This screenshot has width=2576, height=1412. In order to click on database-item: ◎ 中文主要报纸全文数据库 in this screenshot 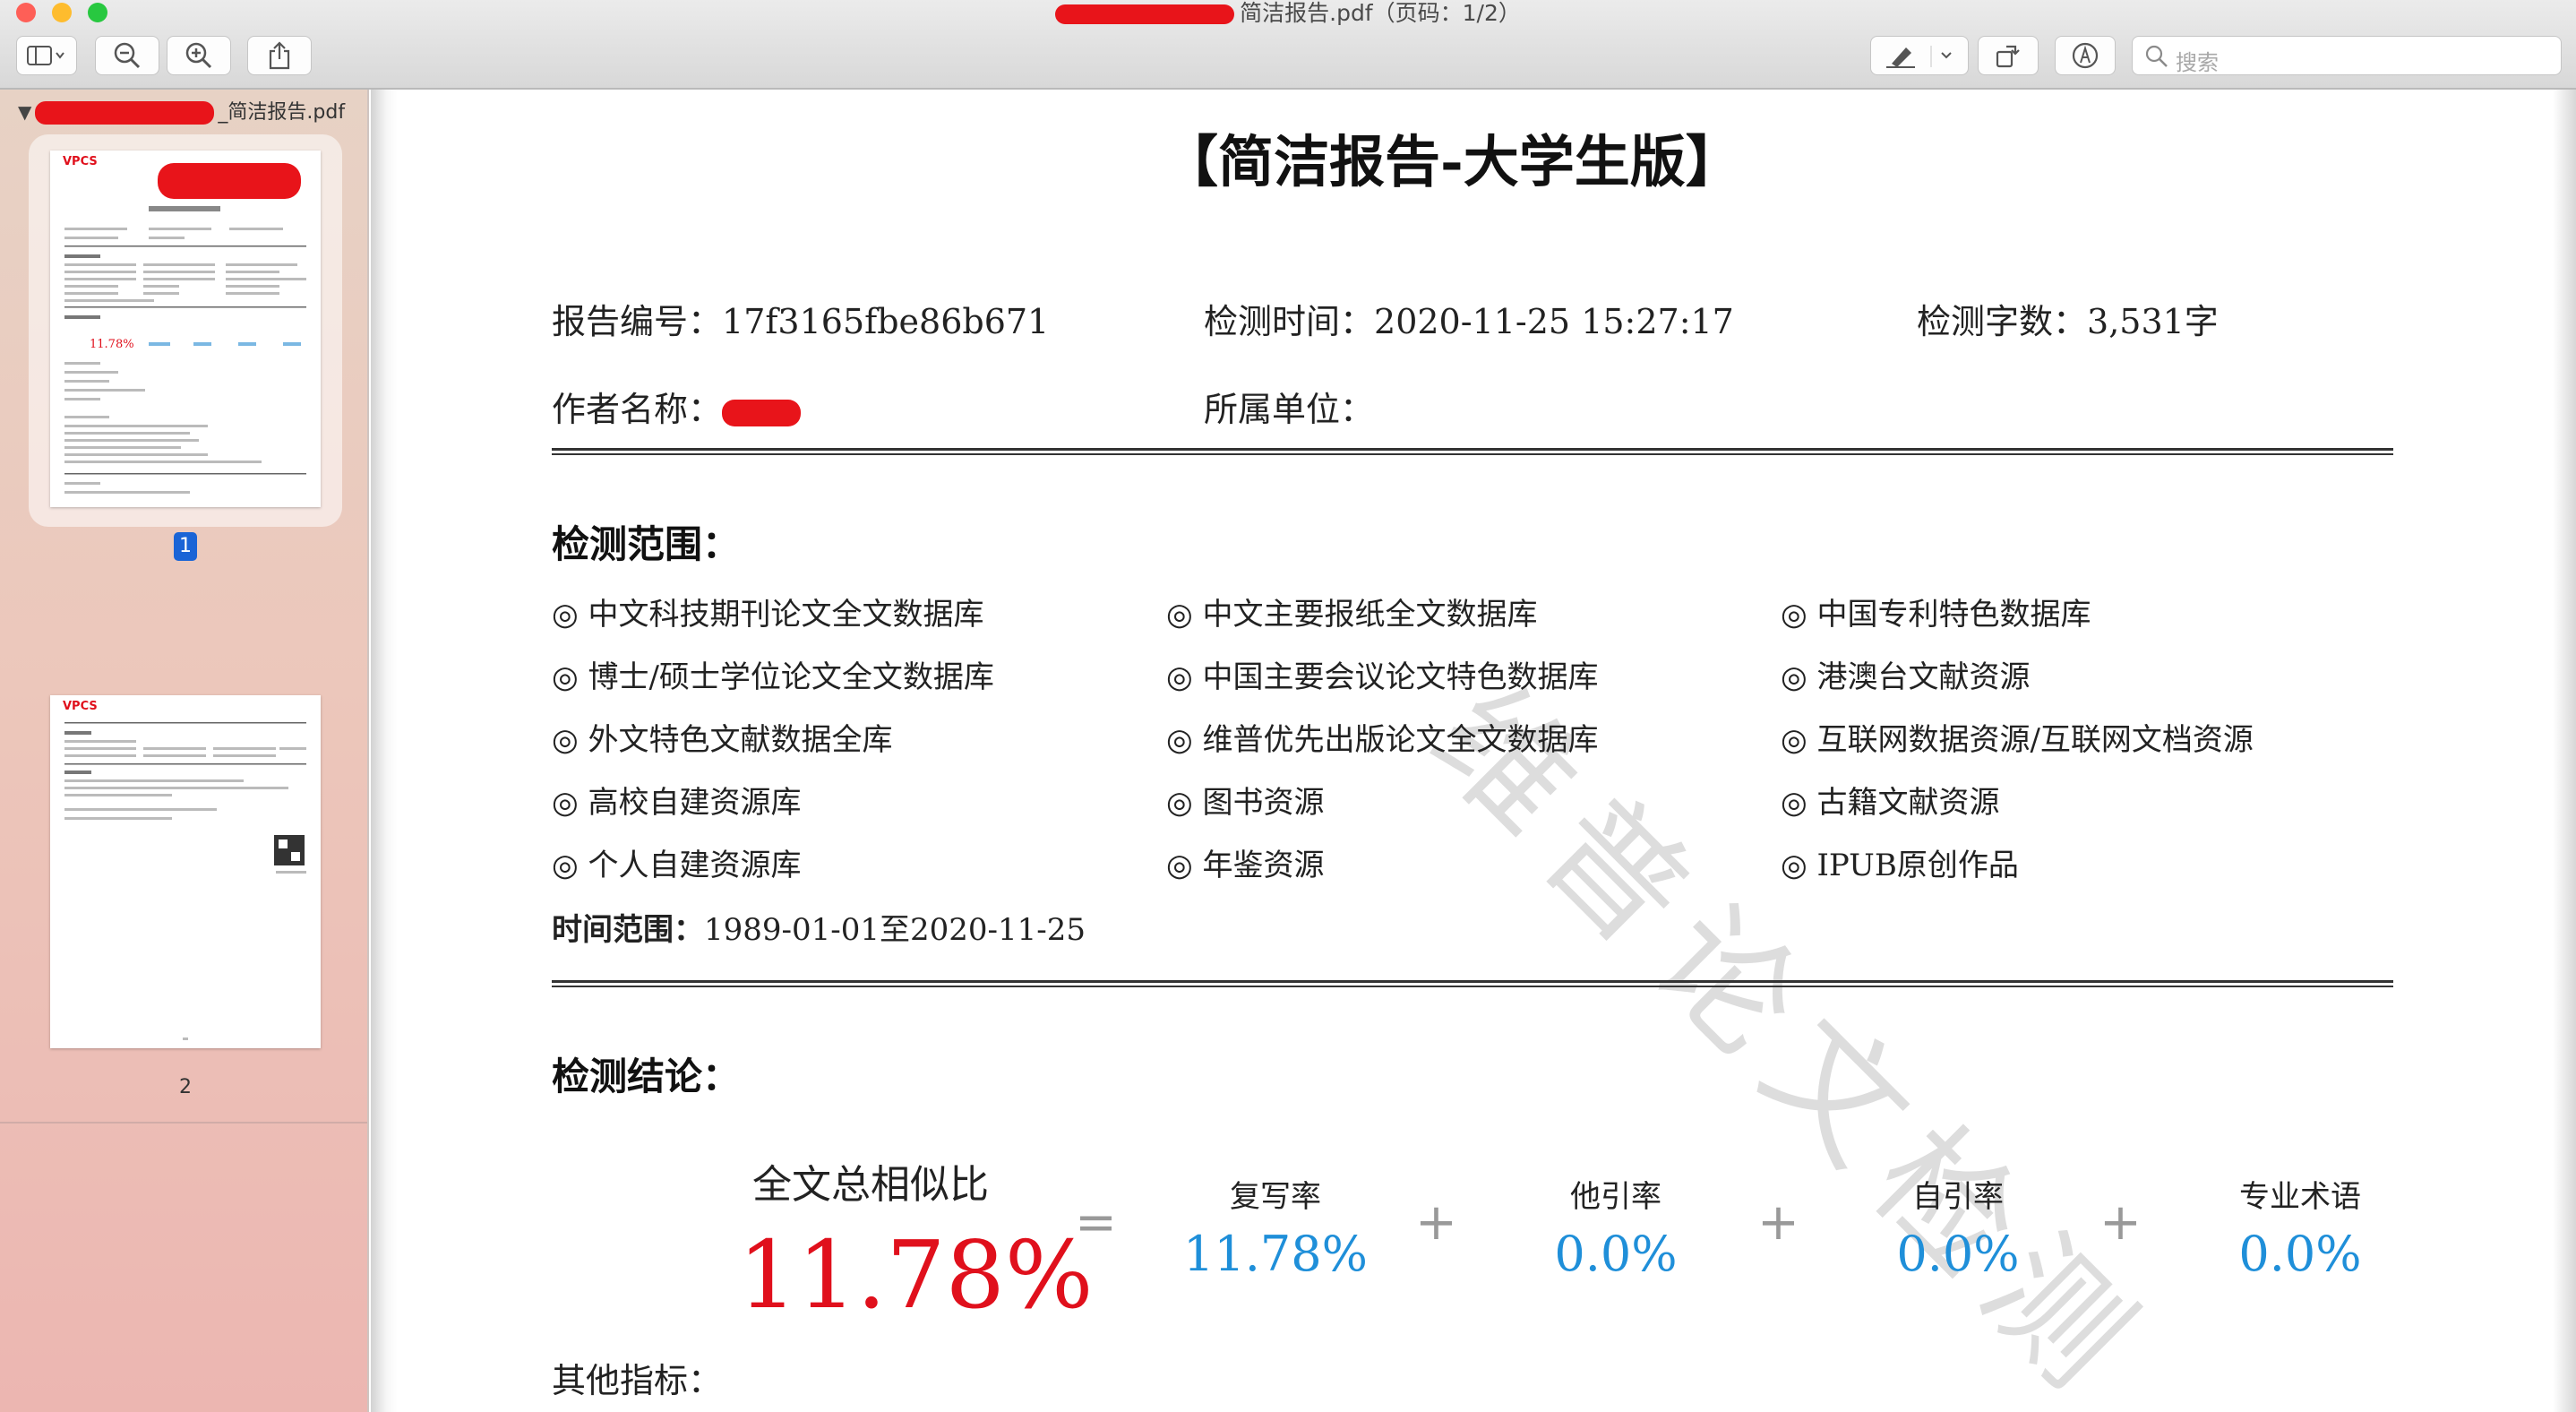, I will do `click(1352, 615)`.